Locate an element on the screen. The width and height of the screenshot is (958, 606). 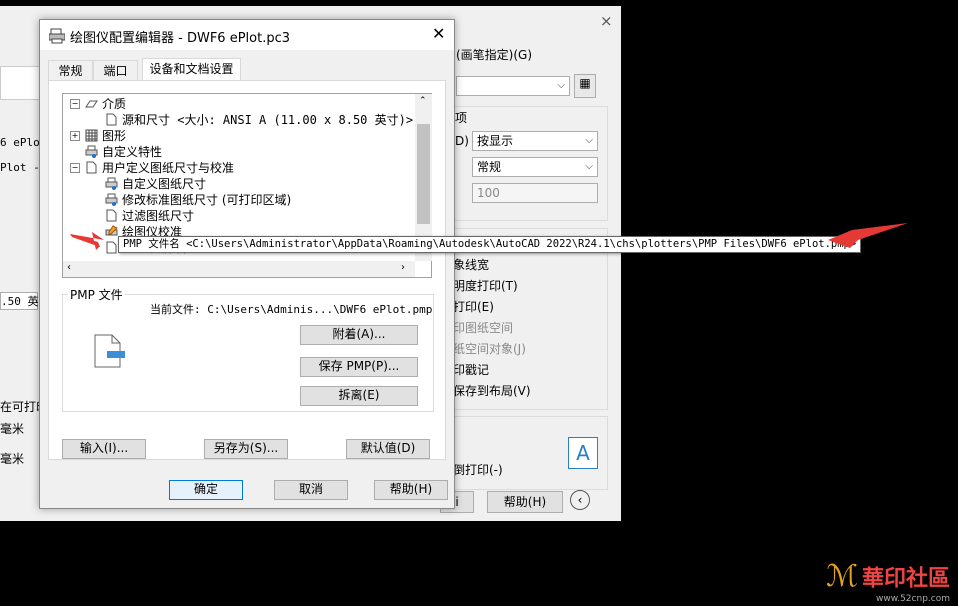
arrow-right-icon is located at coordinates (868, 235).